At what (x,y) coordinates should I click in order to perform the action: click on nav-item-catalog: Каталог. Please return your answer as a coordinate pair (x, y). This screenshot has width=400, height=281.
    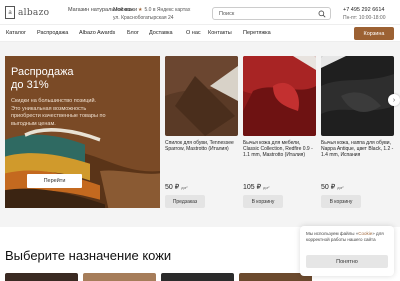
    Looking at the image, I should click on (16, 33).